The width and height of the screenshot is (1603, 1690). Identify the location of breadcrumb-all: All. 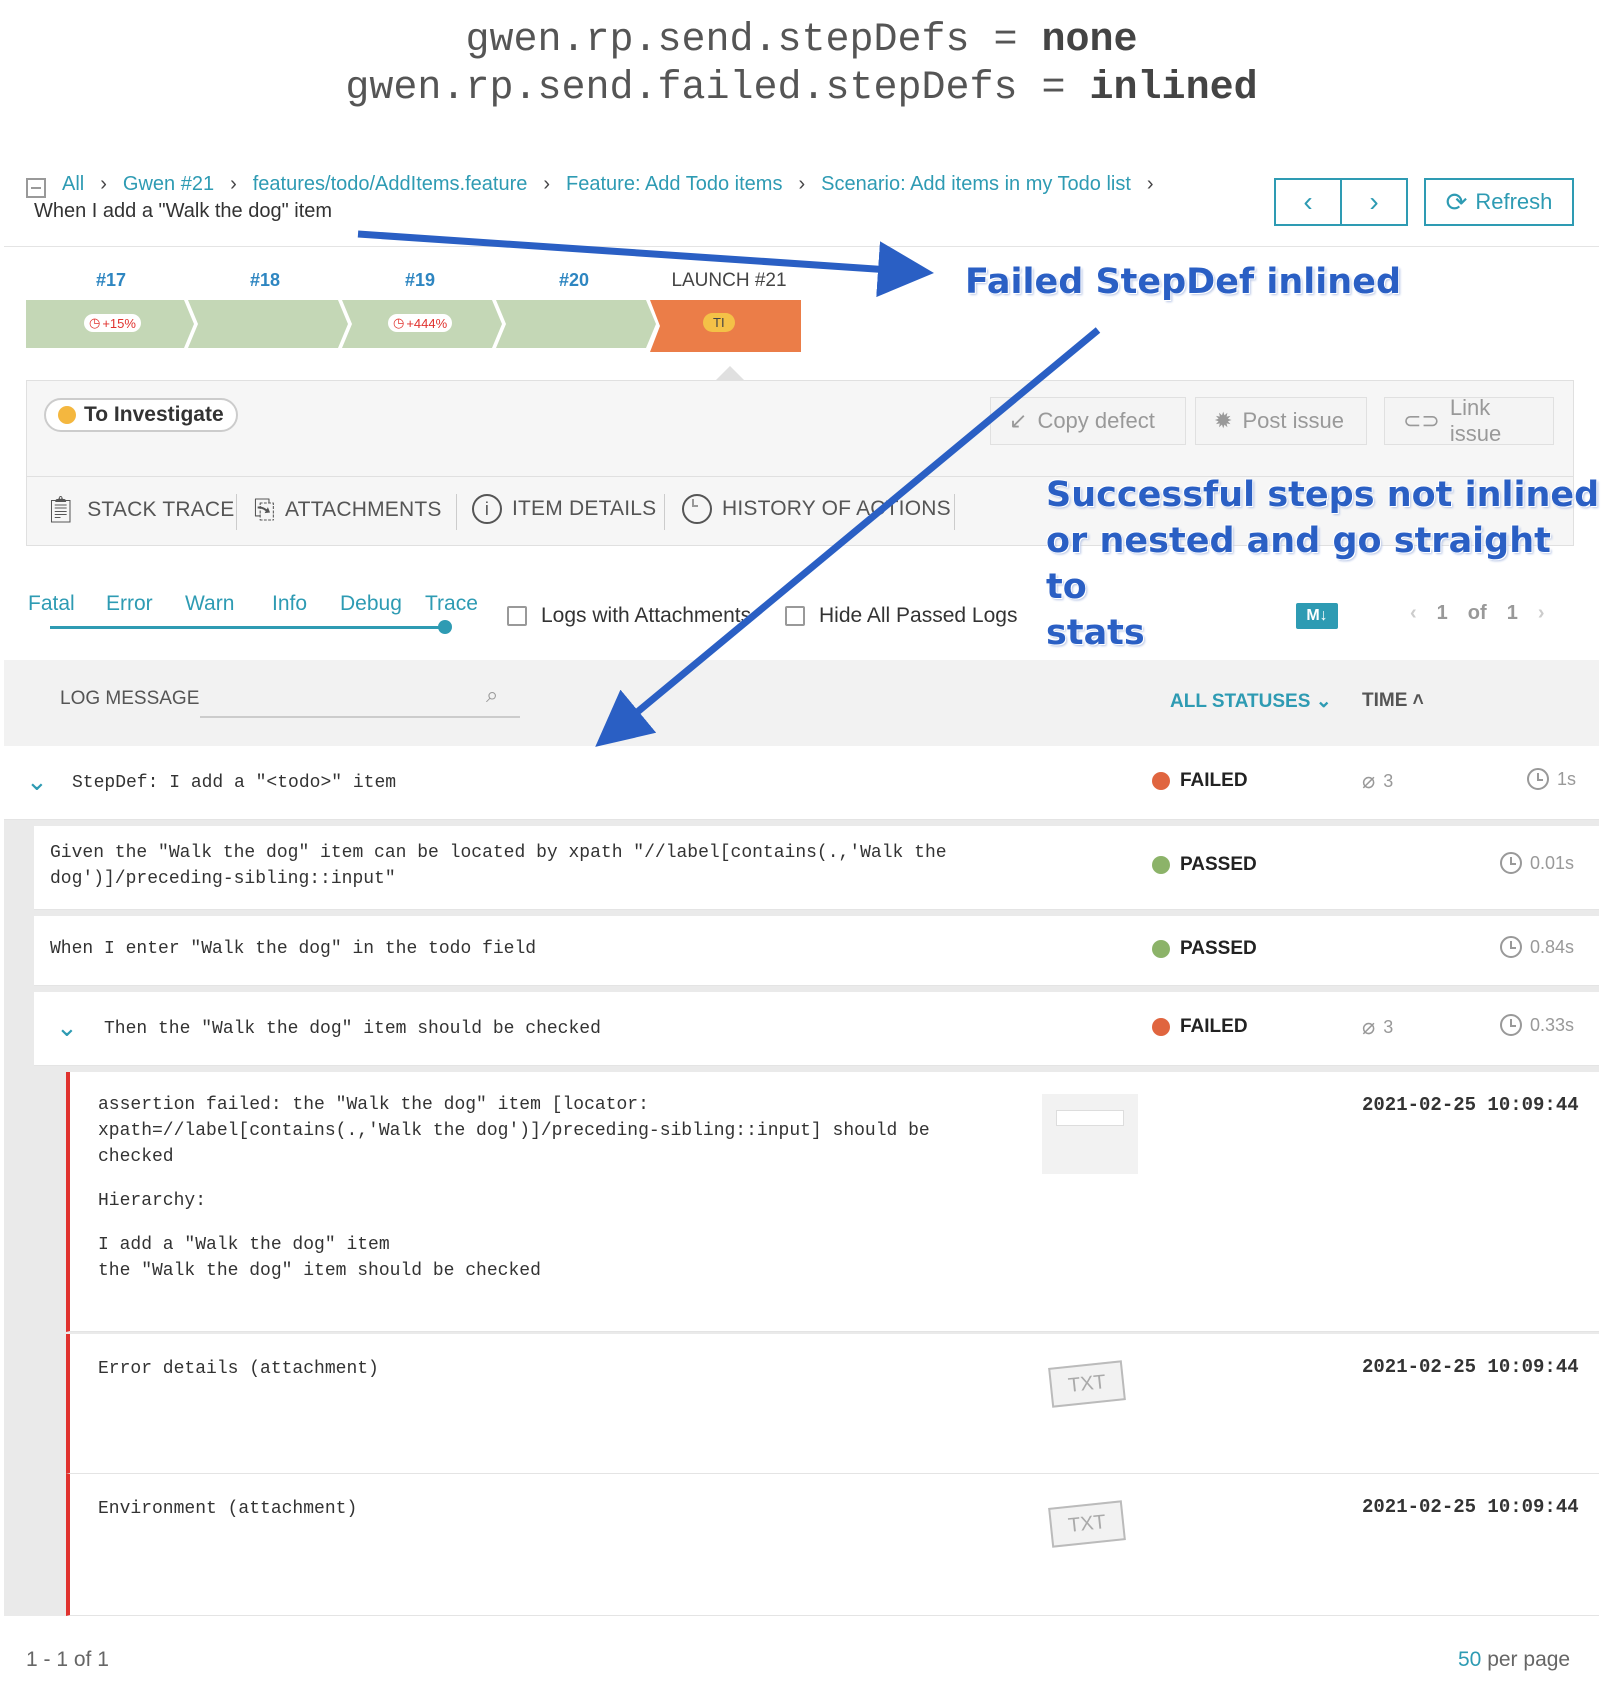
(73, 184).